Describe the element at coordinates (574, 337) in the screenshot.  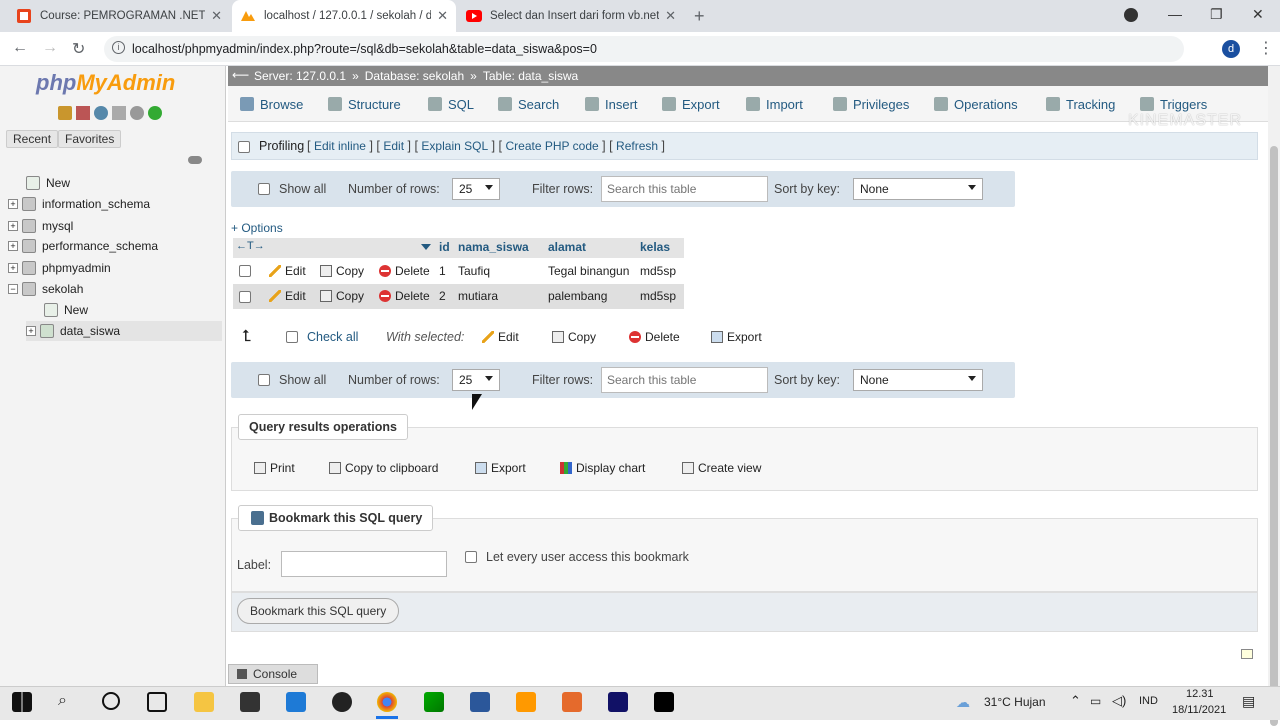
I see `bulk-copy-button: Copy` at that location.